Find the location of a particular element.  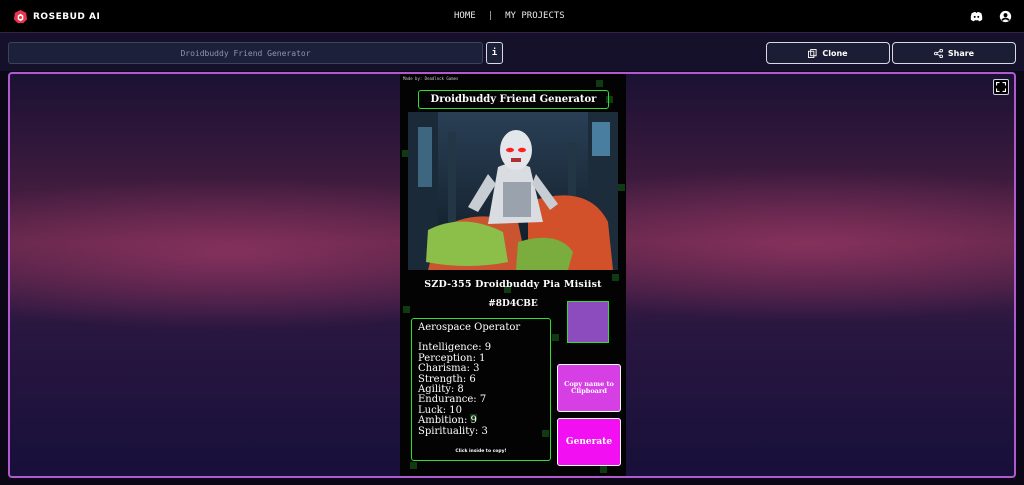

clone-button: Clone is located at coordinates (828, 53).